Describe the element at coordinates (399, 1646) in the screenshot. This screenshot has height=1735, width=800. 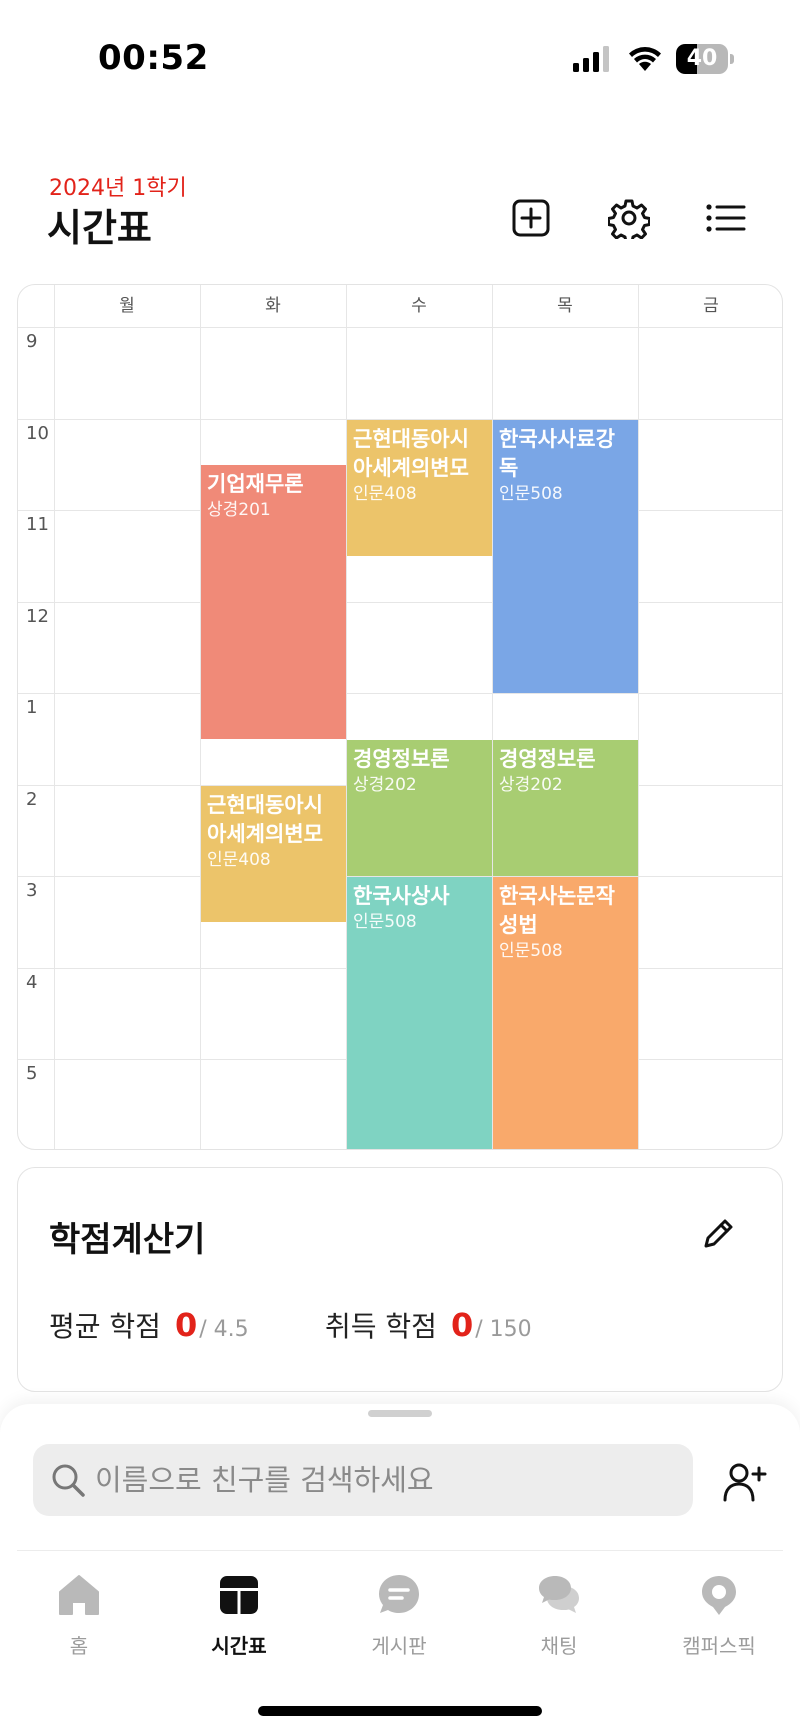
I see `tab-board-label: 게시판` at that location.